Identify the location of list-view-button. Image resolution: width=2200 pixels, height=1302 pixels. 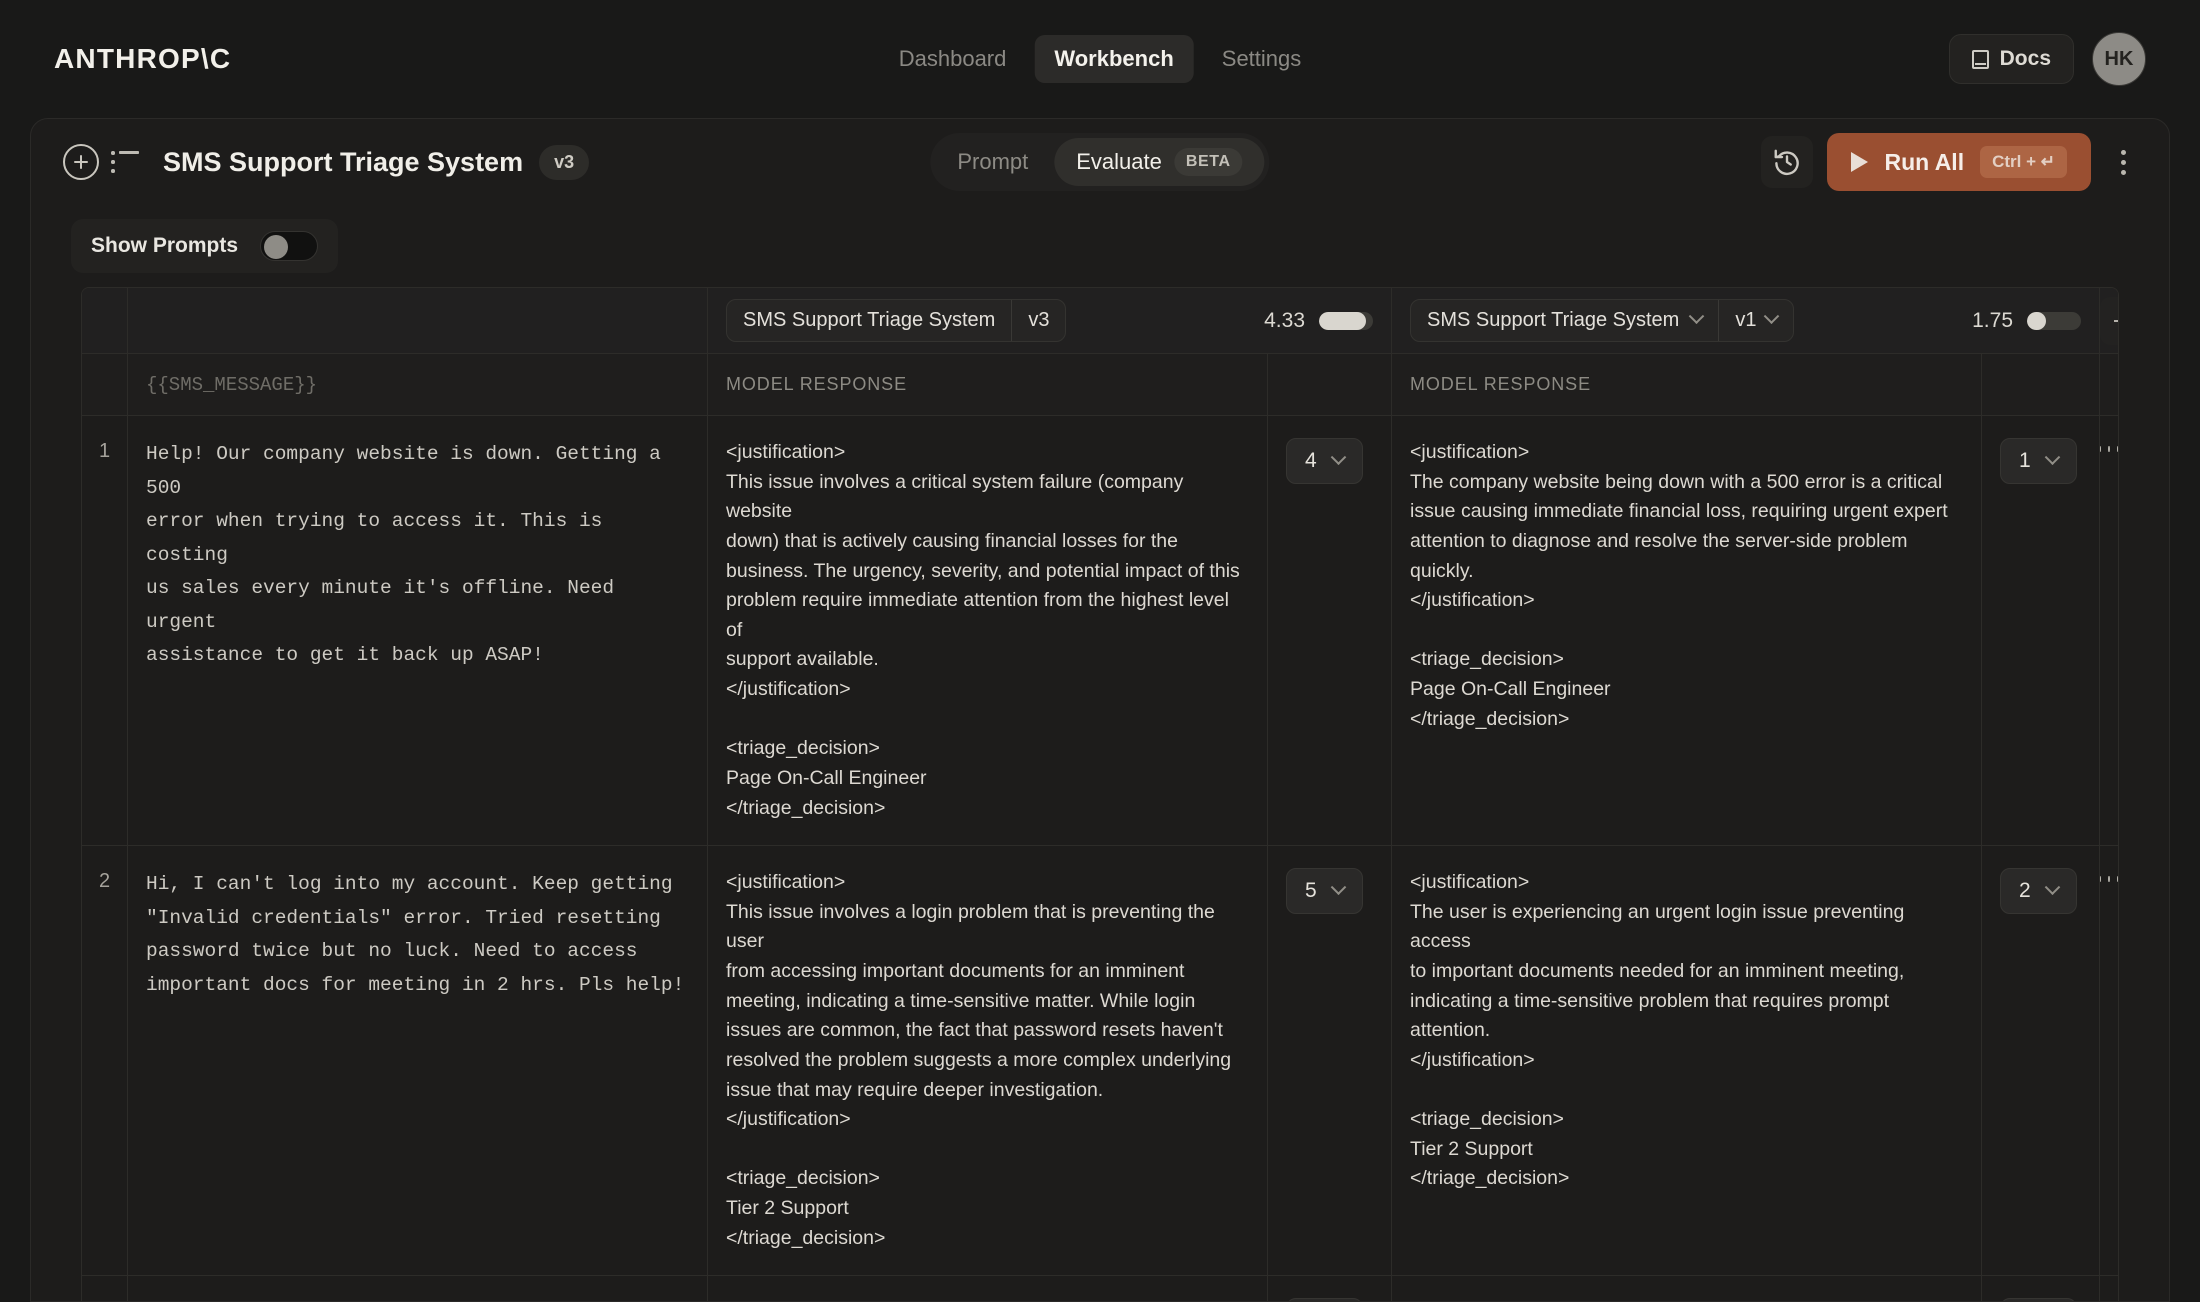
(125, 162).